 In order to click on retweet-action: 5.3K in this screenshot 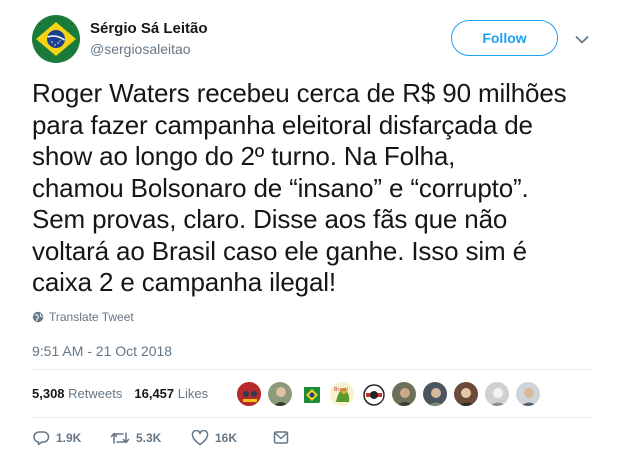, I will do `click(135, 438)`.